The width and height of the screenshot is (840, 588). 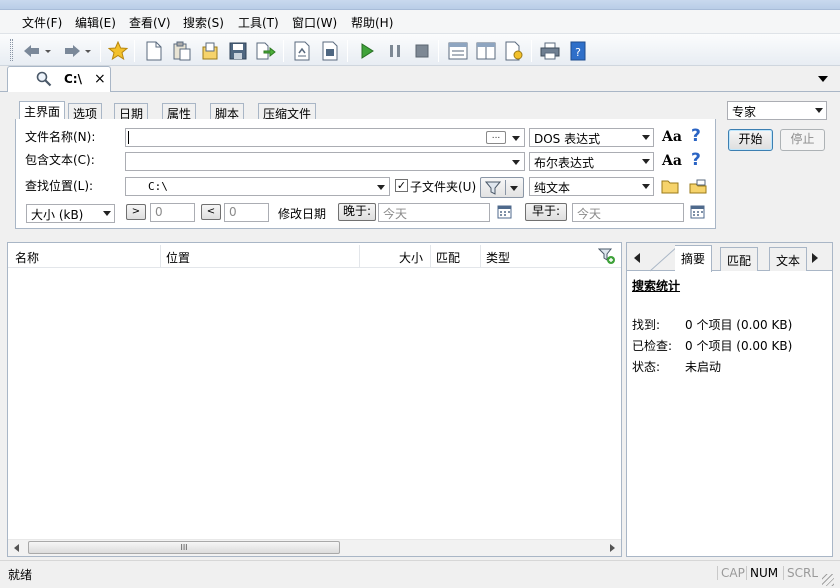 I want to click on pause-icon, so click(x=395, y=51).